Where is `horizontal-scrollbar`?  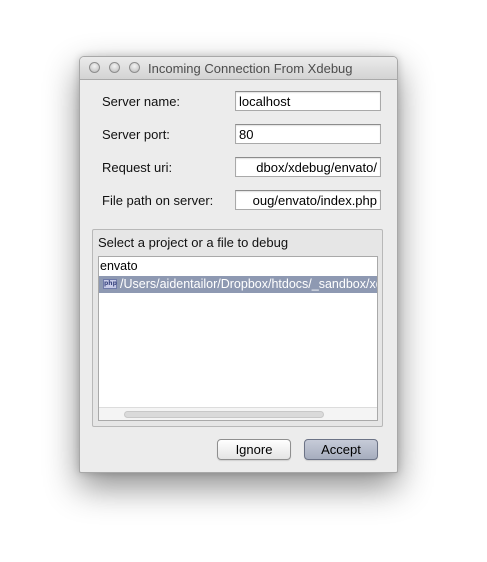
horizontal-scrollbar is located at coordinates (238, 413).